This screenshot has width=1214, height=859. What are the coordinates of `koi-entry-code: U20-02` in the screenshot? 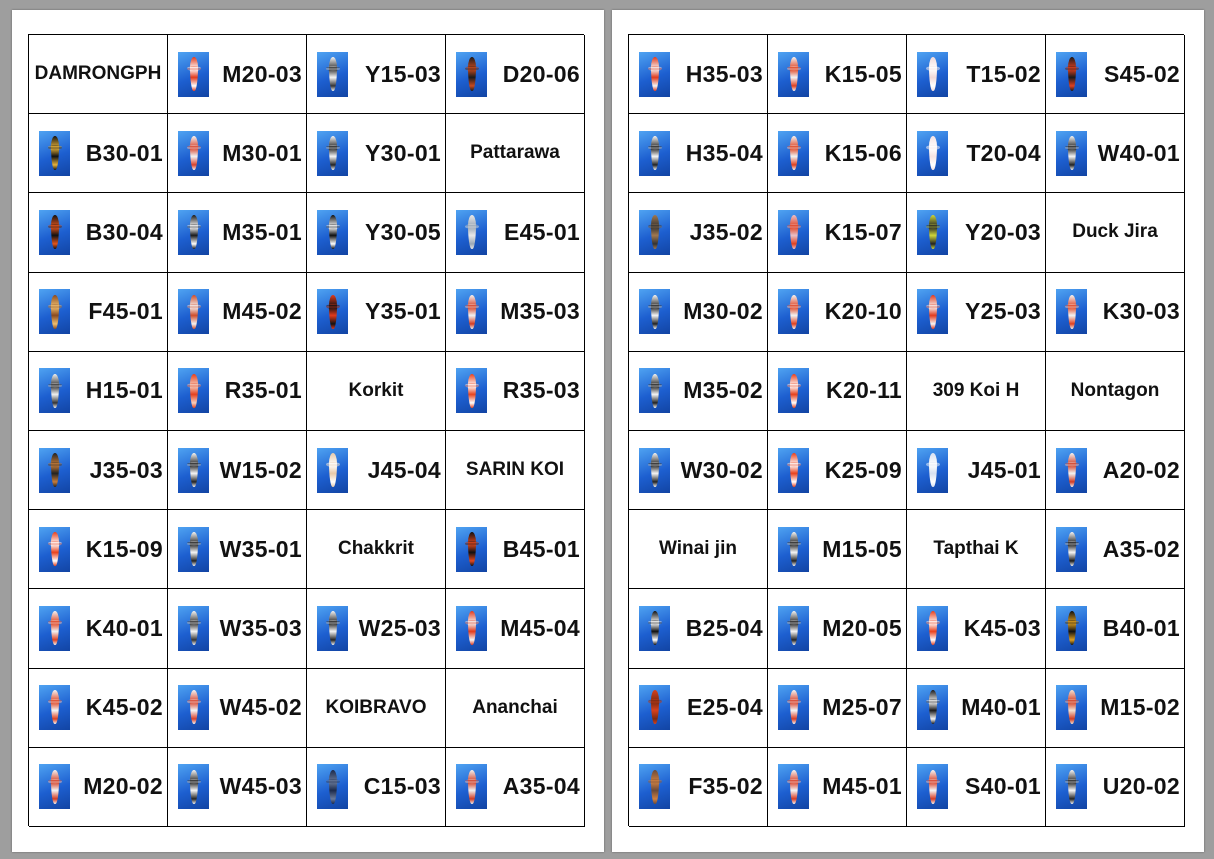 It's located at (1141, 786).